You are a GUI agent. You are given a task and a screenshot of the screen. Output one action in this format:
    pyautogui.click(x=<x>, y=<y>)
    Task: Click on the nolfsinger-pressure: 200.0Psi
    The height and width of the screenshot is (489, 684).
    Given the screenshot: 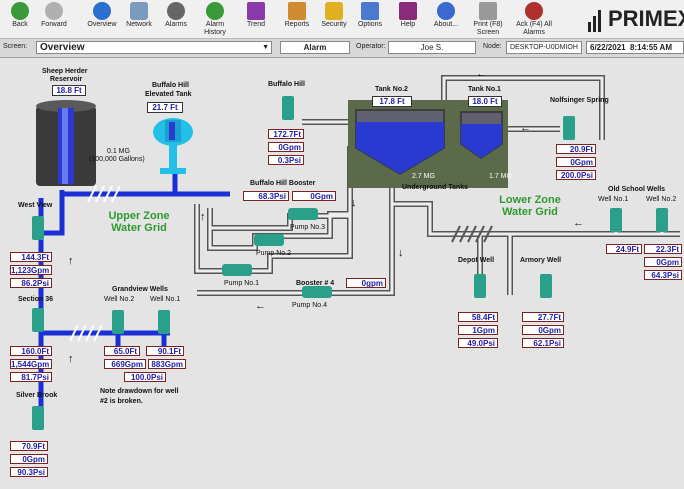 What is the action you would take?
    pyautogui.click(x=576, y=175)
    